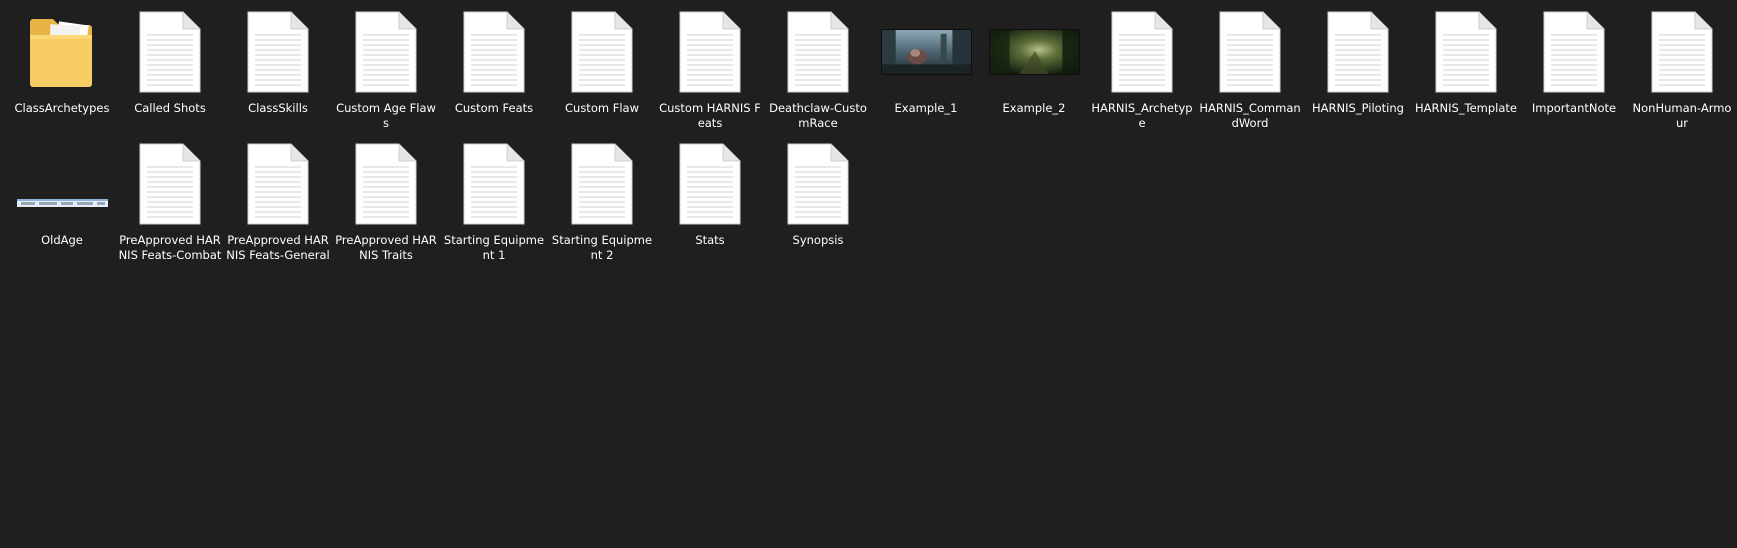  Describe the element at coordinates (386, 115) in the screenshot. I see `file-label: Custom Age Flaws` at that location.